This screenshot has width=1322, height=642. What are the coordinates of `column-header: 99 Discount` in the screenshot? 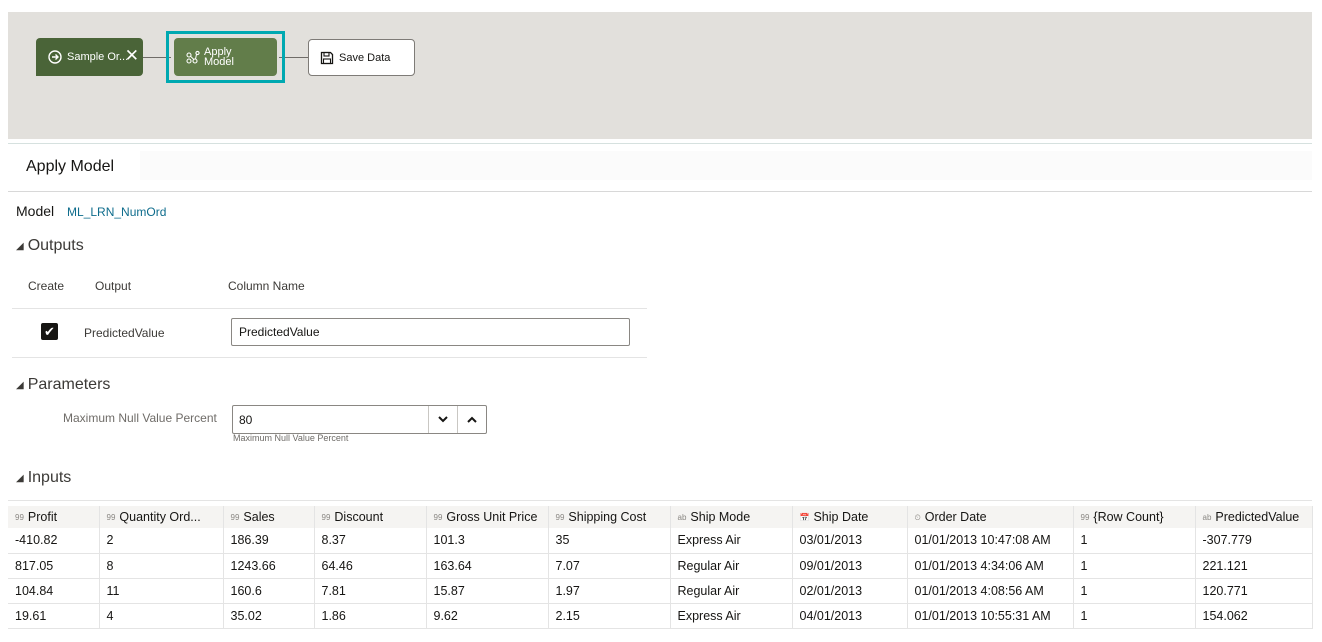 It's located at (370, 517).